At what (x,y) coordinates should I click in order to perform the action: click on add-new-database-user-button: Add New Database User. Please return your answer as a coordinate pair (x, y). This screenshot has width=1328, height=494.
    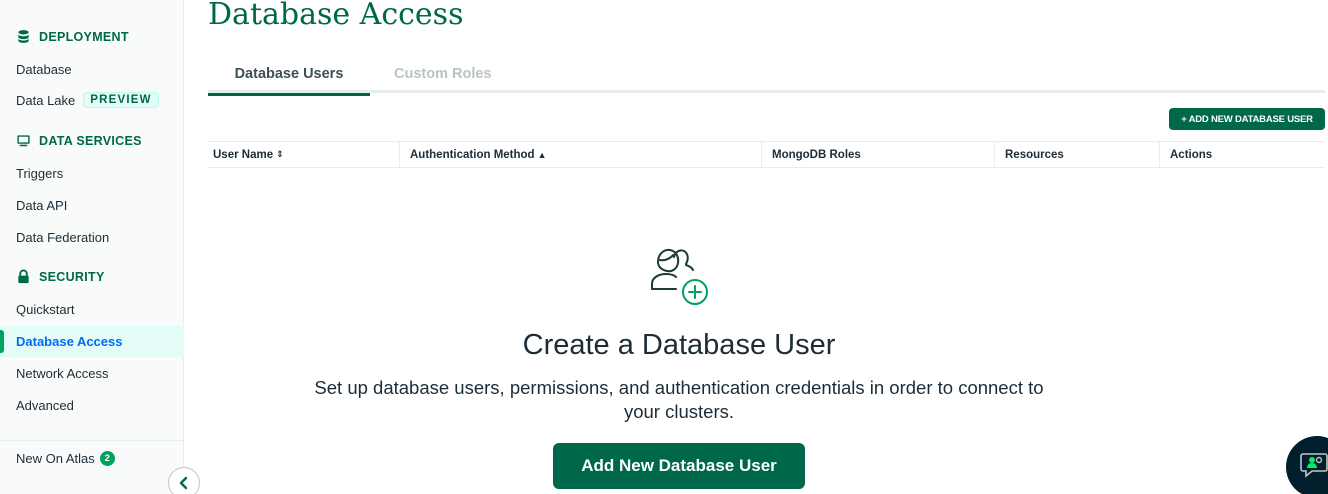
    Looking at the image, I should click on (679, 466).